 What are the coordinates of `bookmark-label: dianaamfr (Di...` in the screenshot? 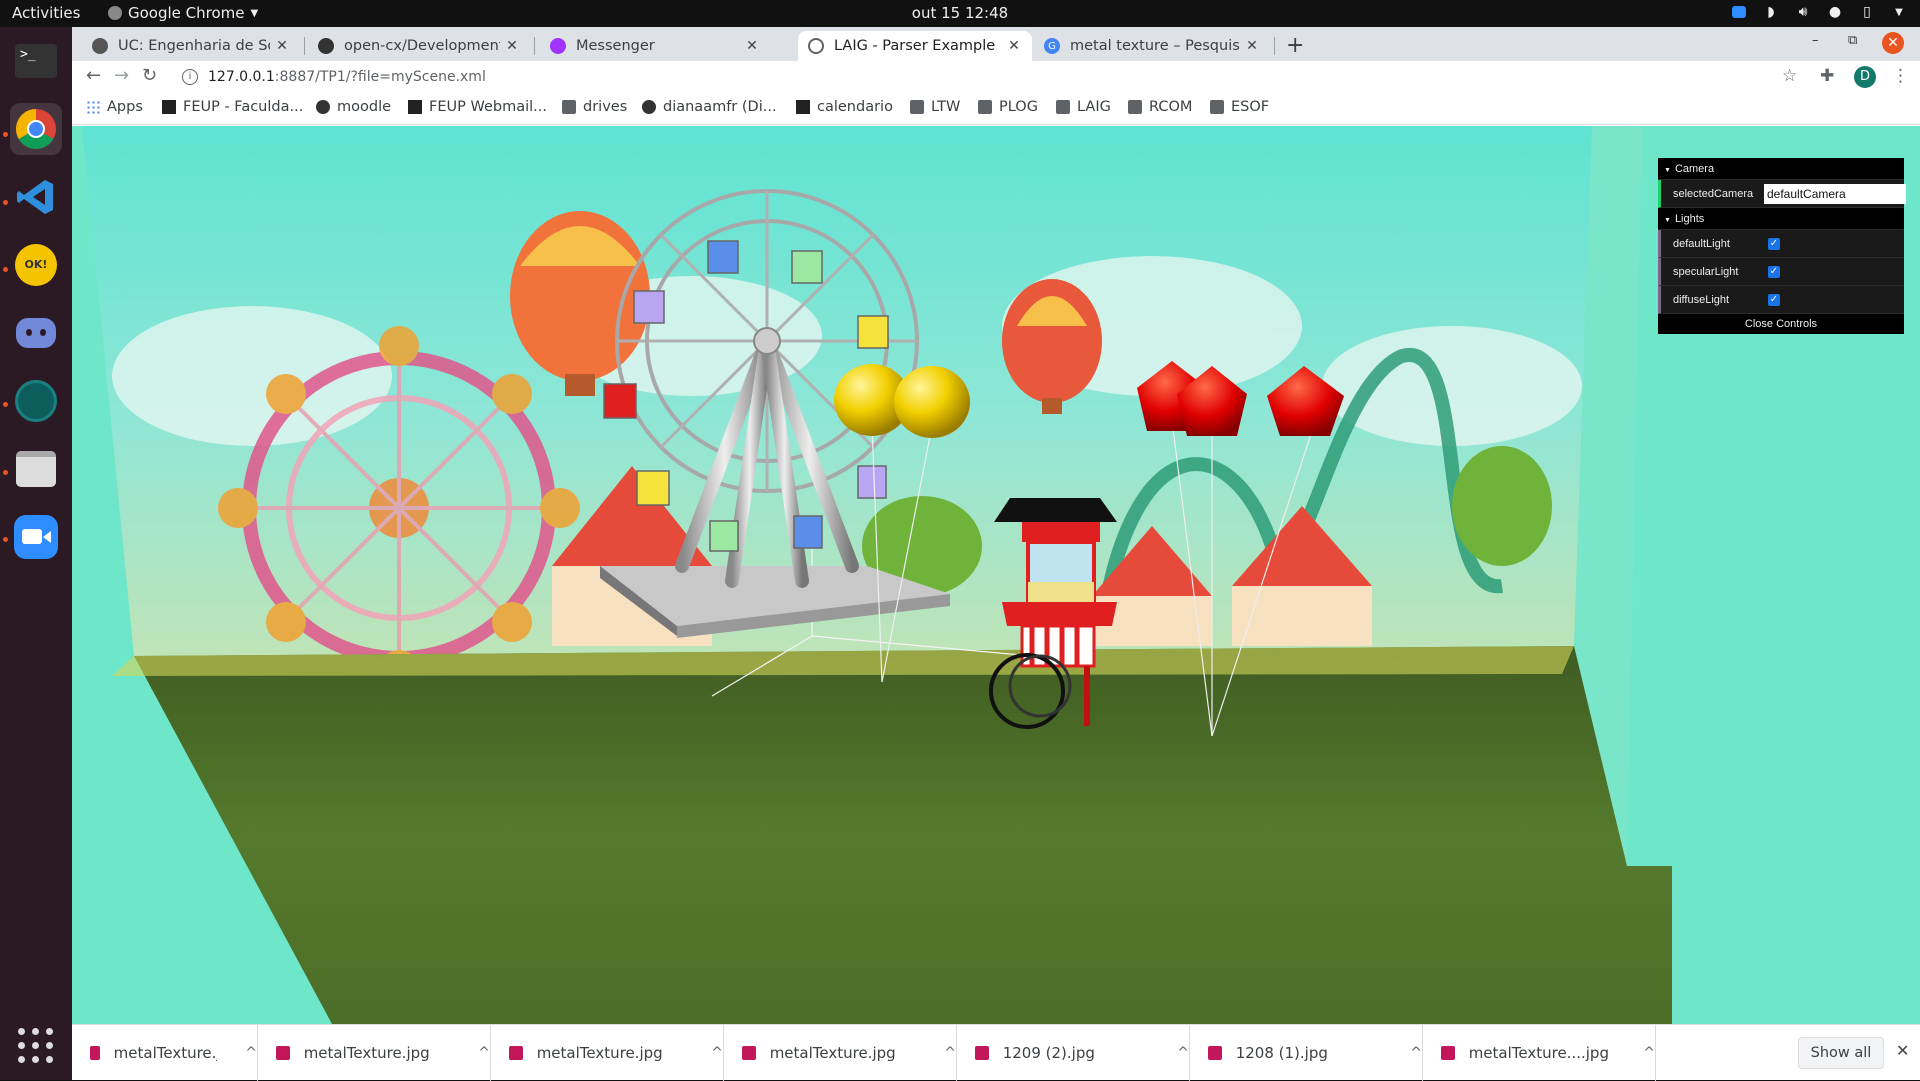 It's located at (720, 107).